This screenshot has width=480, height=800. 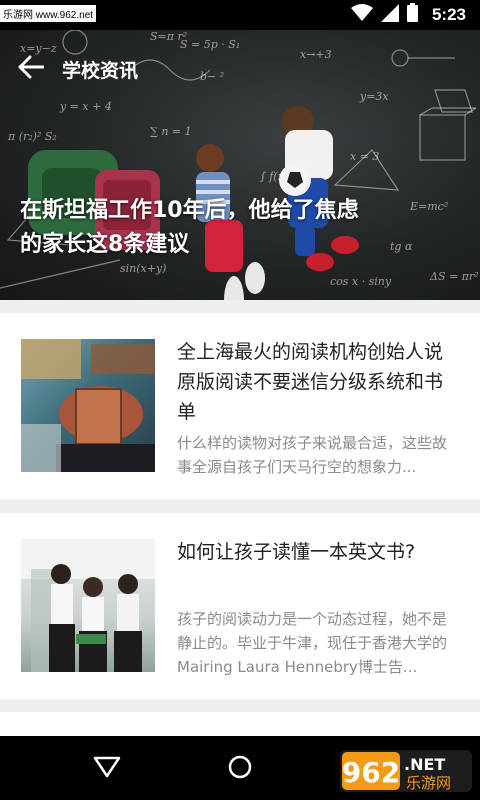 What do you see at coordinates (105, 244) in the screenshot?
I see `banner-headline-line: 的家长这8条建议` at bounding box center [105, 244].